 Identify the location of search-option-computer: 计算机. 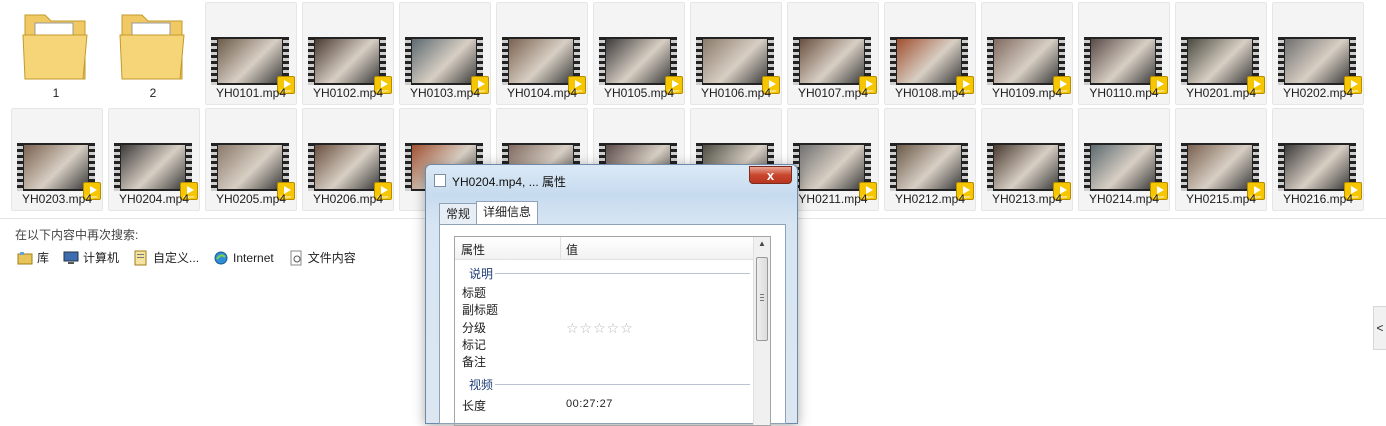
(91, 257).